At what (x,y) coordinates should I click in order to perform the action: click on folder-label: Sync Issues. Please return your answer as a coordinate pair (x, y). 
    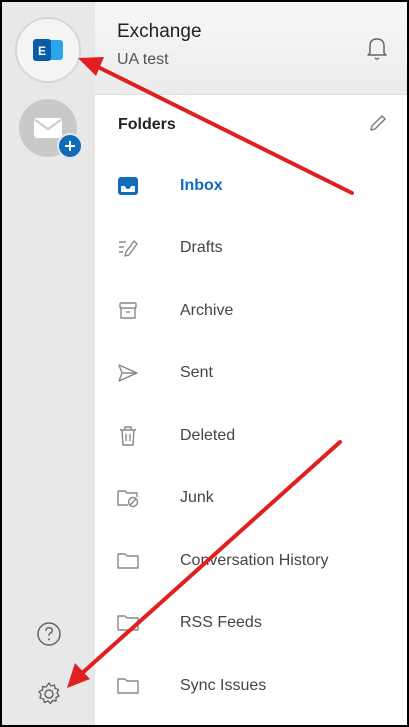
    Looking at the image, I should click on (223, 685).